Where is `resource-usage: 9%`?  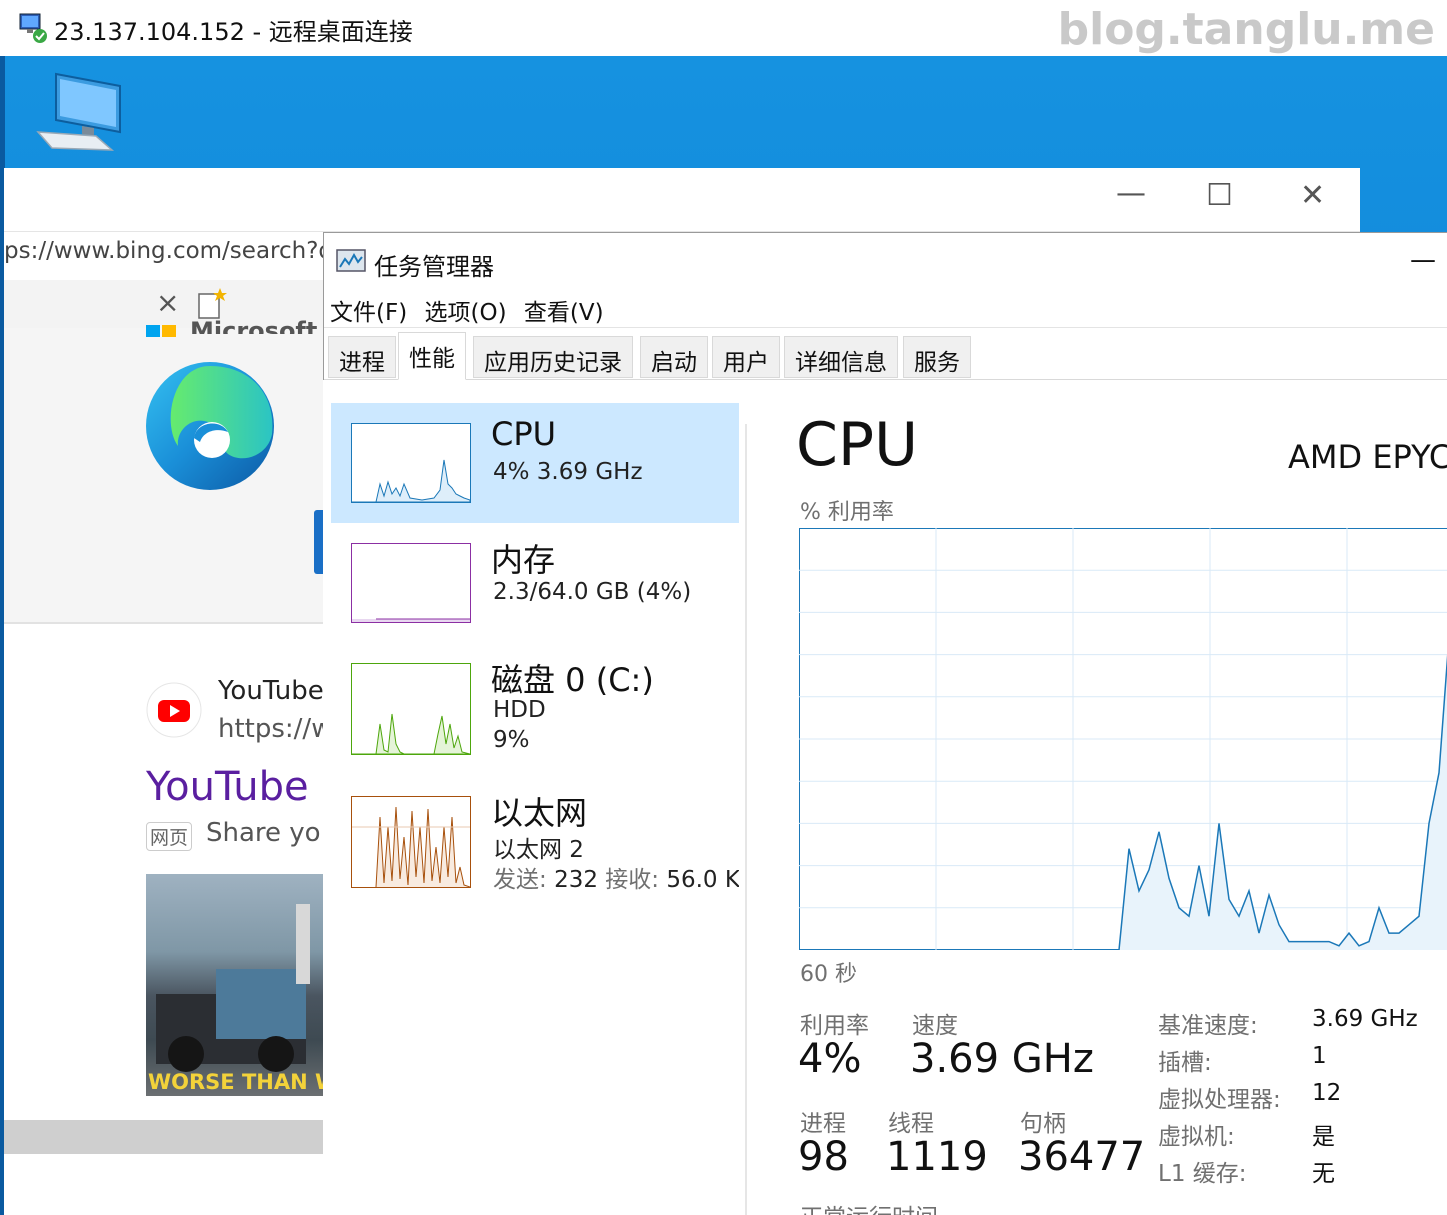
resource-usage: 9% is located at coordinates (511, 740).